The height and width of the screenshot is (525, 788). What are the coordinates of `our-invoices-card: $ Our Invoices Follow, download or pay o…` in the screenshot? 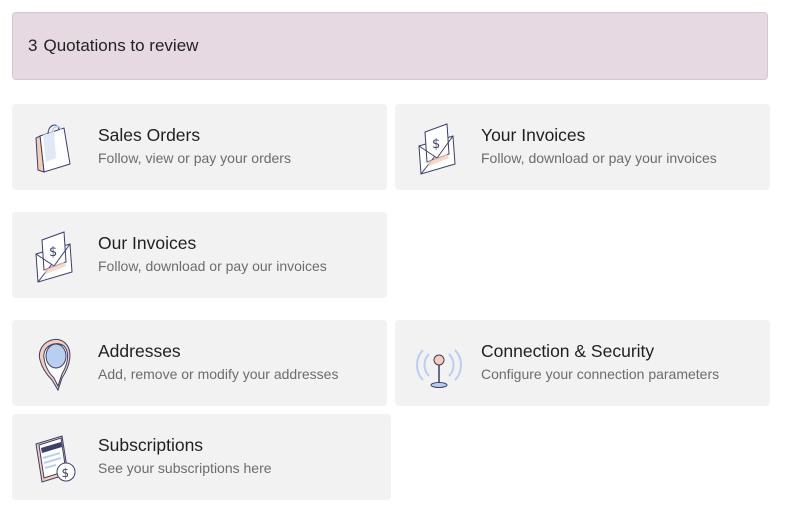 It's located at (199, 255).